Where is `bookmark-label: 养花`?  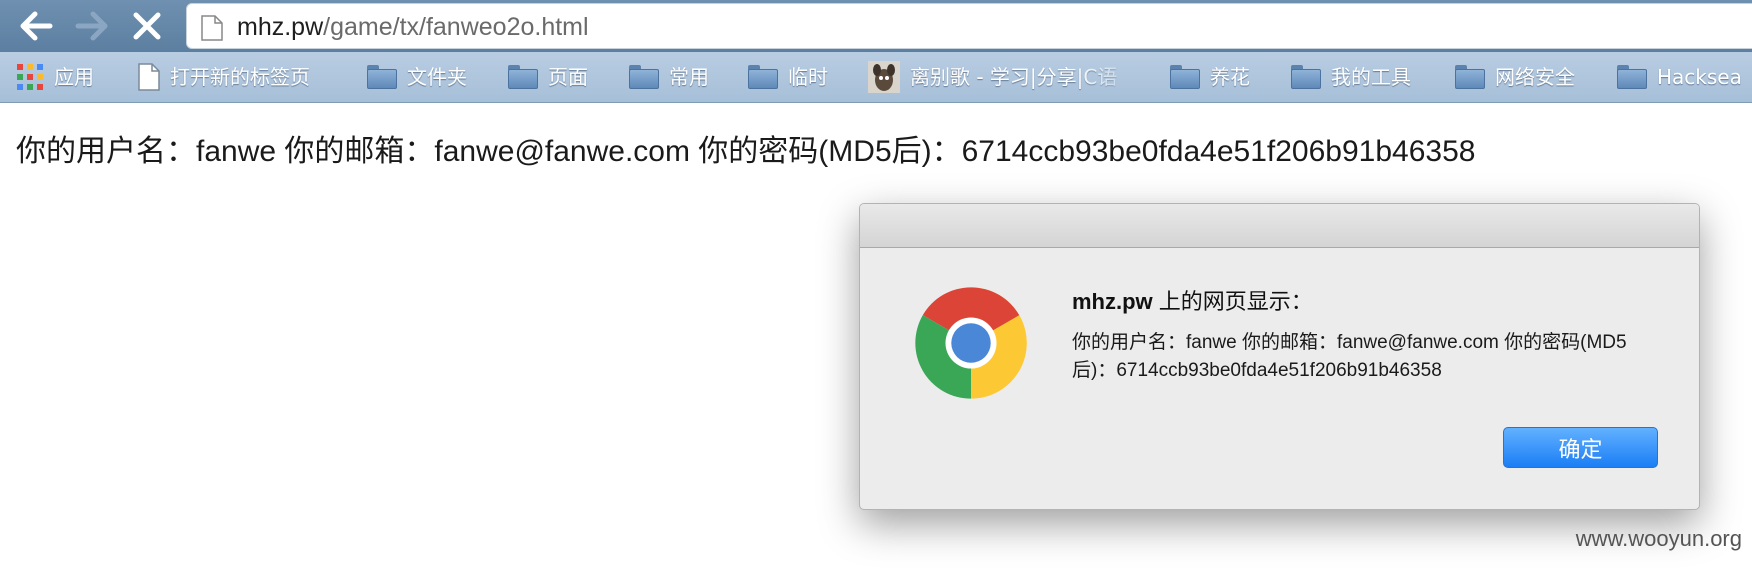
bookmark-label: 养花 is located at coordinates (1230, 77).